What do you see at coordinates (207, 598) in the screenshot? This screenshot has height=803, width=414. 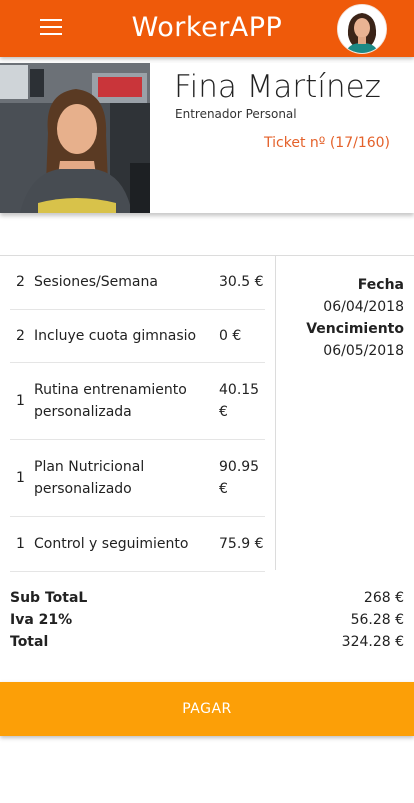 I see `subtotal-row: Sub TotaL 268 €` at bounding box center [207, 598].